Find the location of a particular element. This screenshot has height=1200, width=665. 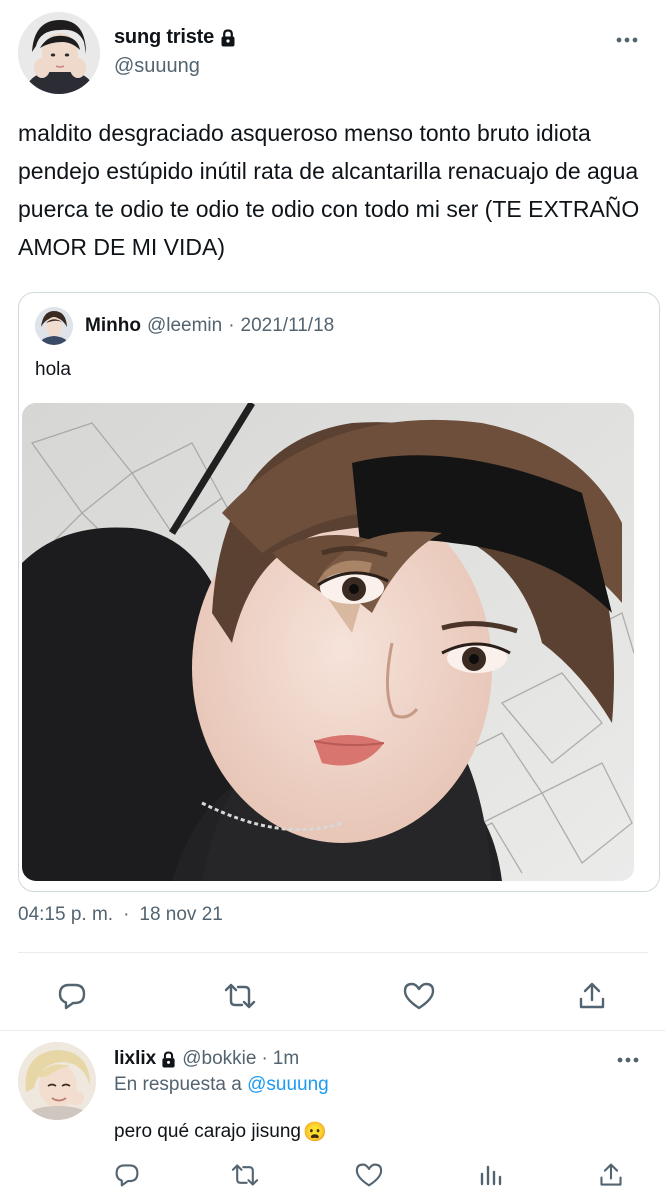

quoted-author-handle: @leemin is located at coordinates (184, 326).